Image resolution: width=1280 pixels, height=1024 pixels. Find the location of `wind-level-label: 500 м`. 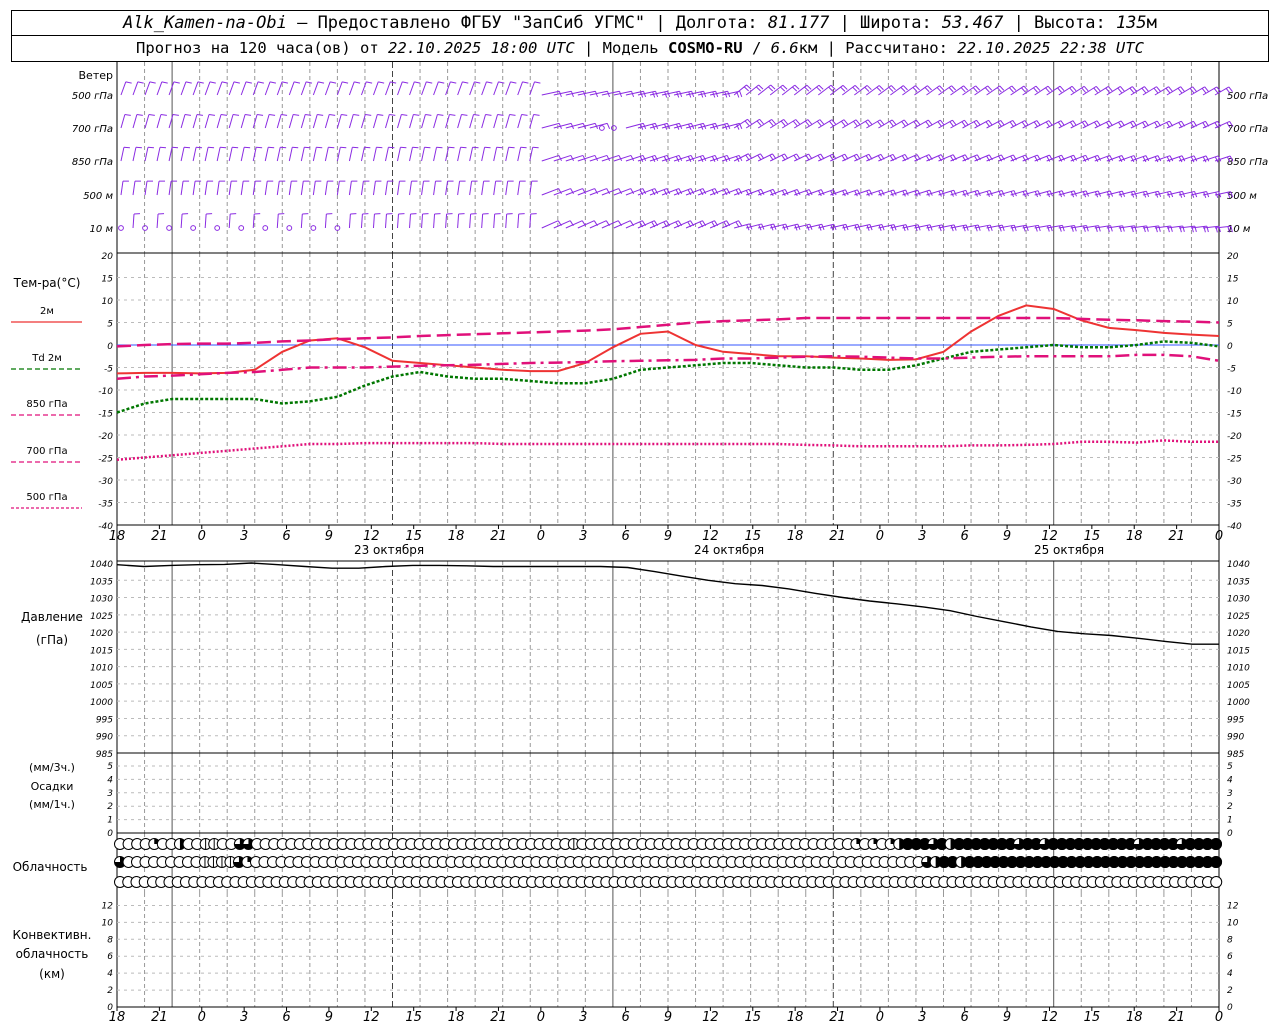

wind-level-label: 500 м is located at coordinates (98, 196).